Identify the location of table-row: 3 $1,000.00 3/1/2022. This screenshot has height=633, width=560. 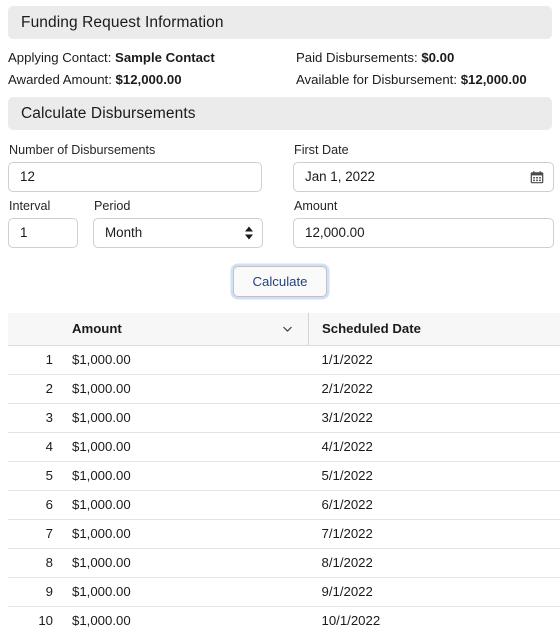
(284, 418).